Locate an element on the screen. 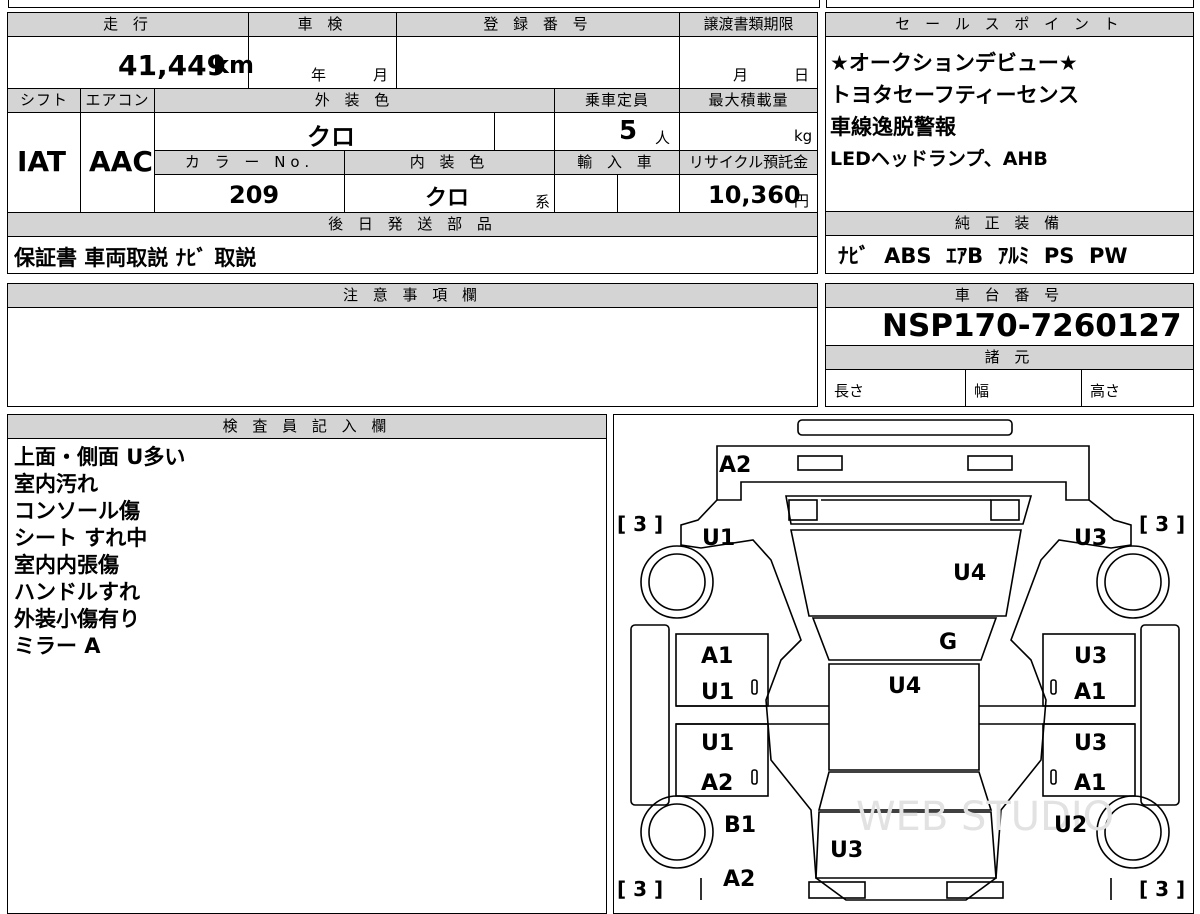 This screenshot has height=914, width=1200. inspector-note-line: コンソール傷 is located at coordinates (77, 511).